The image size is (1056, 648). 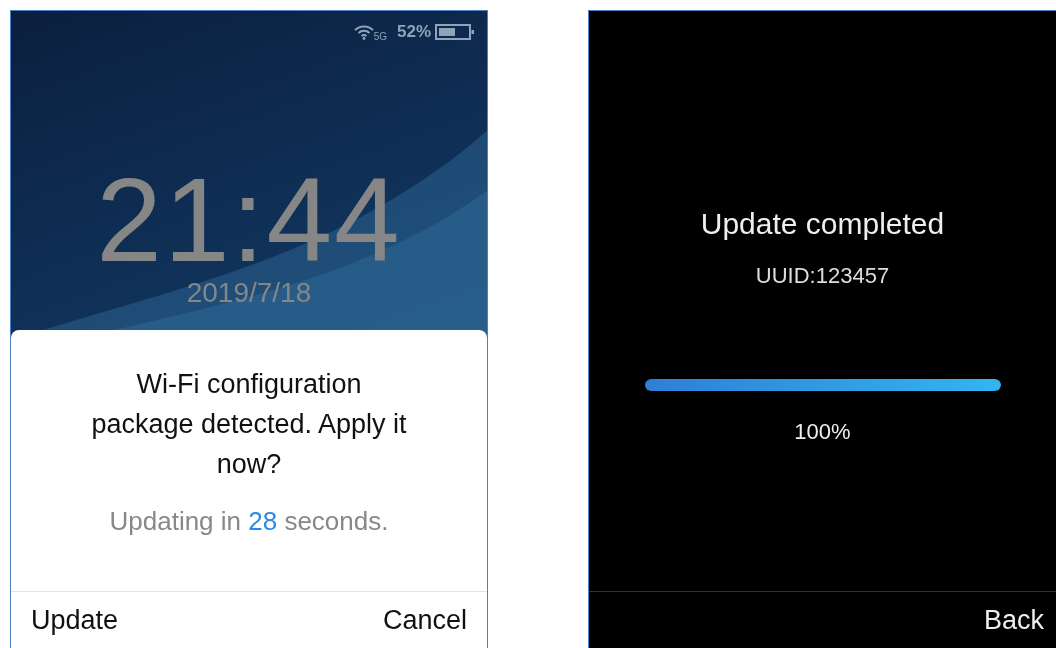 I want to click on update-title: Update completed, so click(x=822, y=224).